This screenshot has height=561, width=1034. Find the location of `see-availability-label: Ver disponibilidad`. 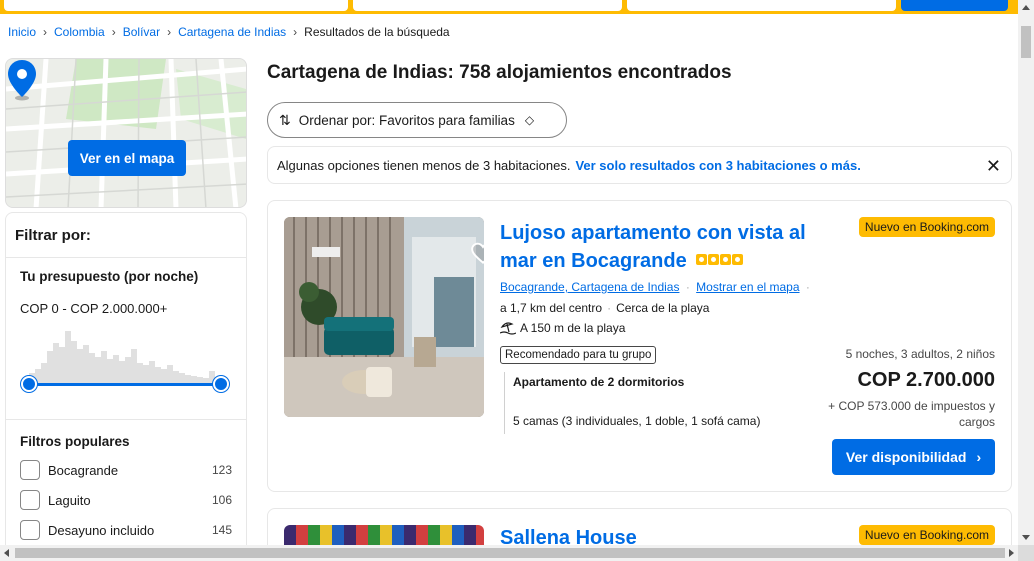

see-availability-label: Ver disponibilidad is located at coordinates (906, 457).